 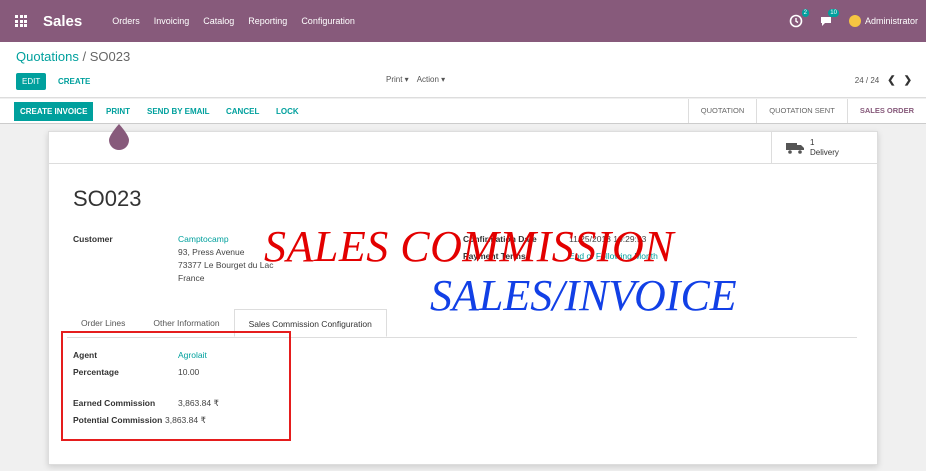 What do you see at coordinates (93, 239) in the screenshot?
I see `customer-label: Customer` at bounding box center [93, 239].